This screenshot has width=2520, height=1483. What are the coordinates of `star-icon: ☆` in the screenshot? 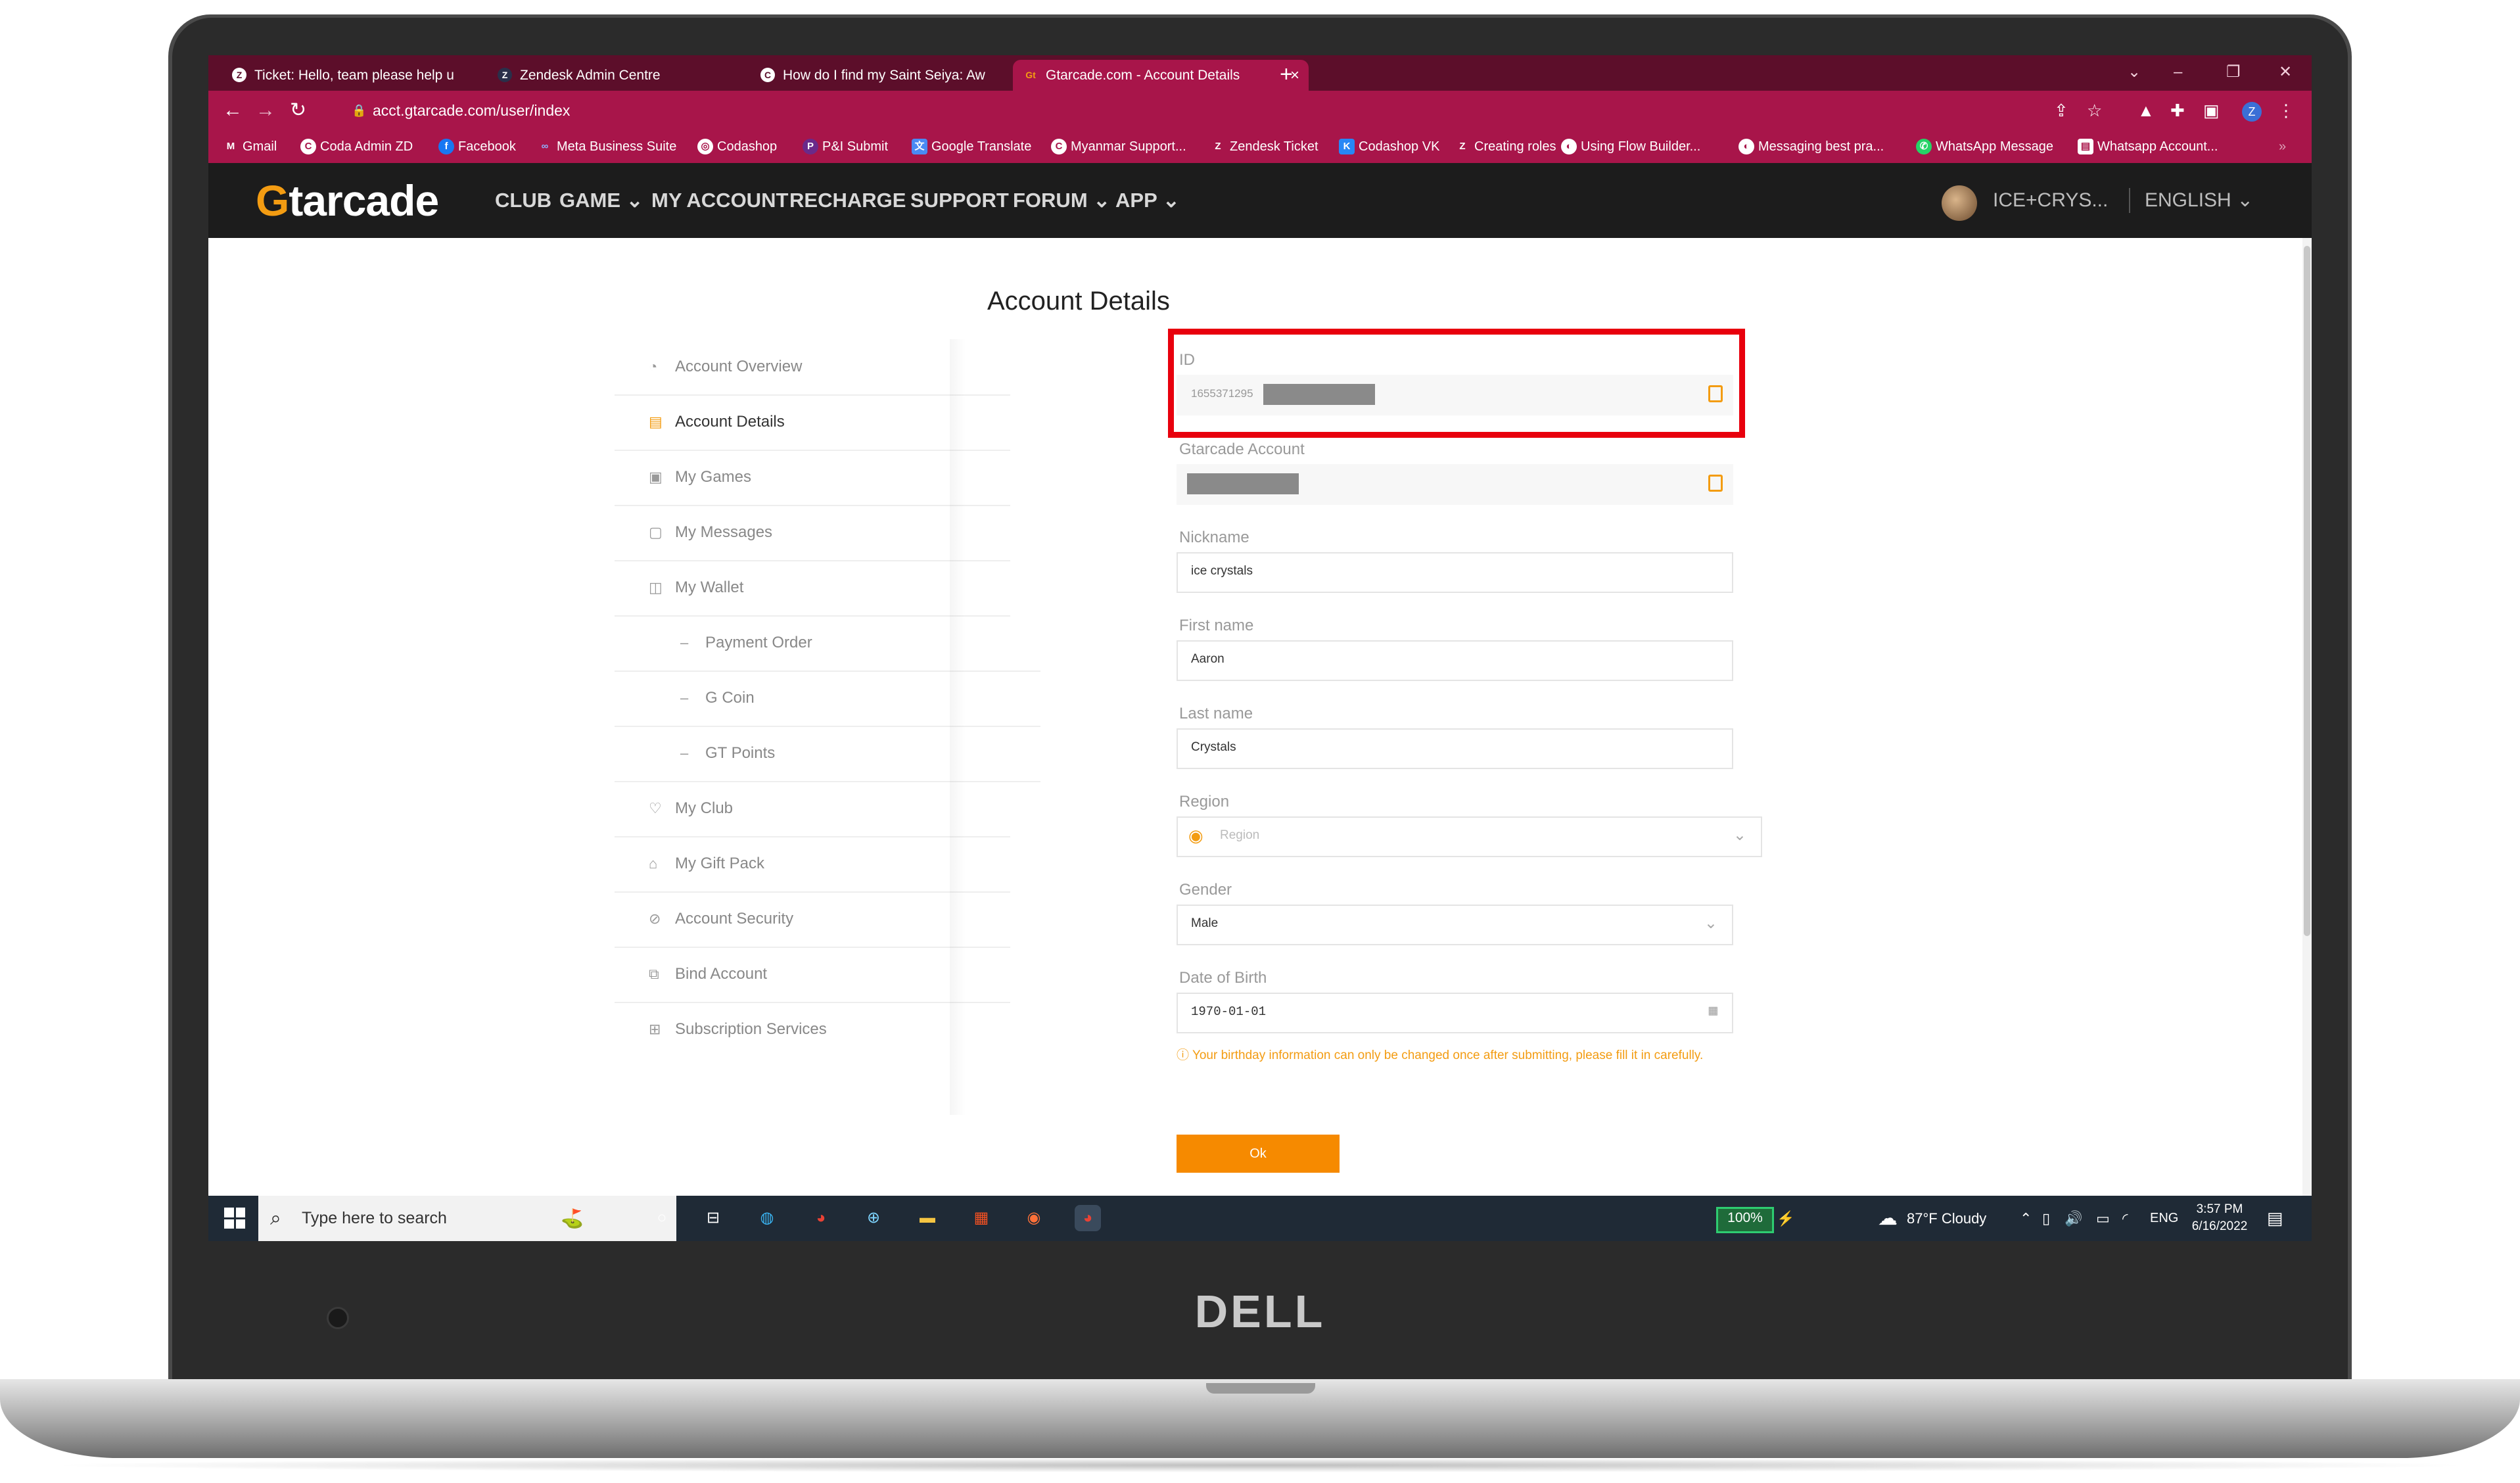 It's located at (2094, 110).